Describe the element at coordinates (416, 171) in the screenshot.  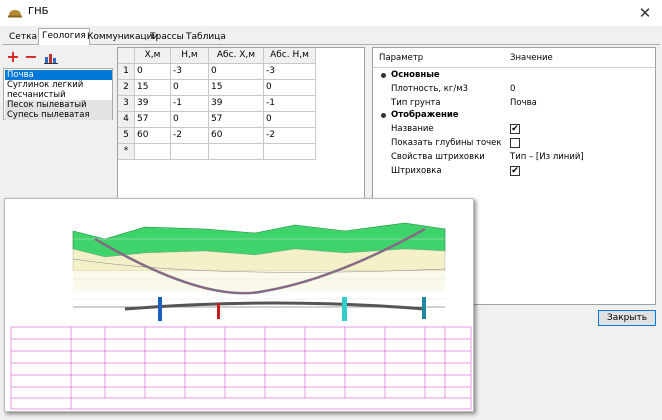
I see `property-label: Штриховка` at that location.